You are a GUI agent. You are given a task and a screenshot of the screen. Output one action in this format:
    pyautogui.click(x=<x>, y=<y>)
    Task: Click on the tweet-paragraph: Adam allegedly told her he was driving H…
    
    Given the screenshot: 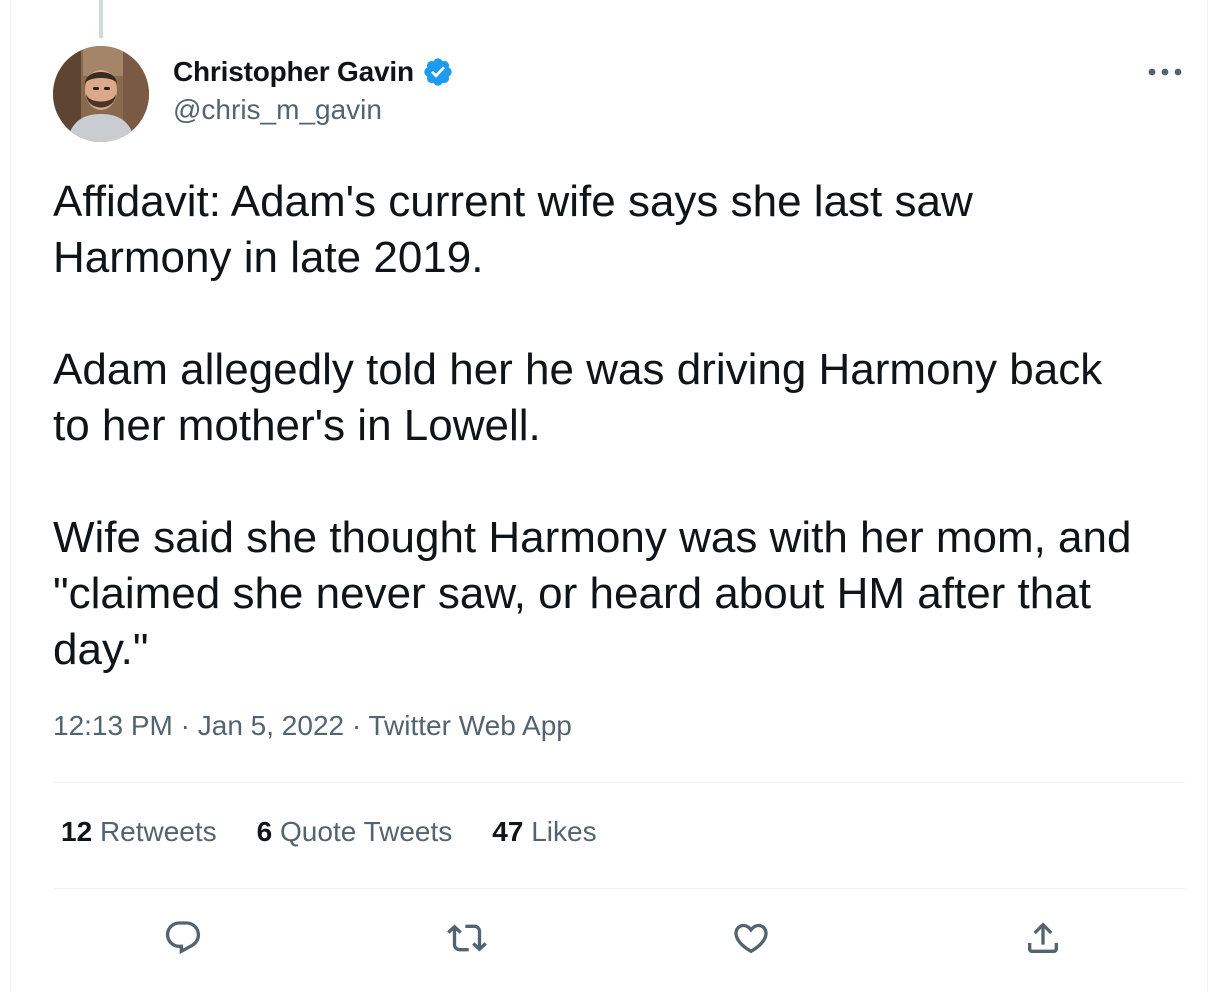 What is the action you would take?
    pyautogui.click(x=628, y=398)
    